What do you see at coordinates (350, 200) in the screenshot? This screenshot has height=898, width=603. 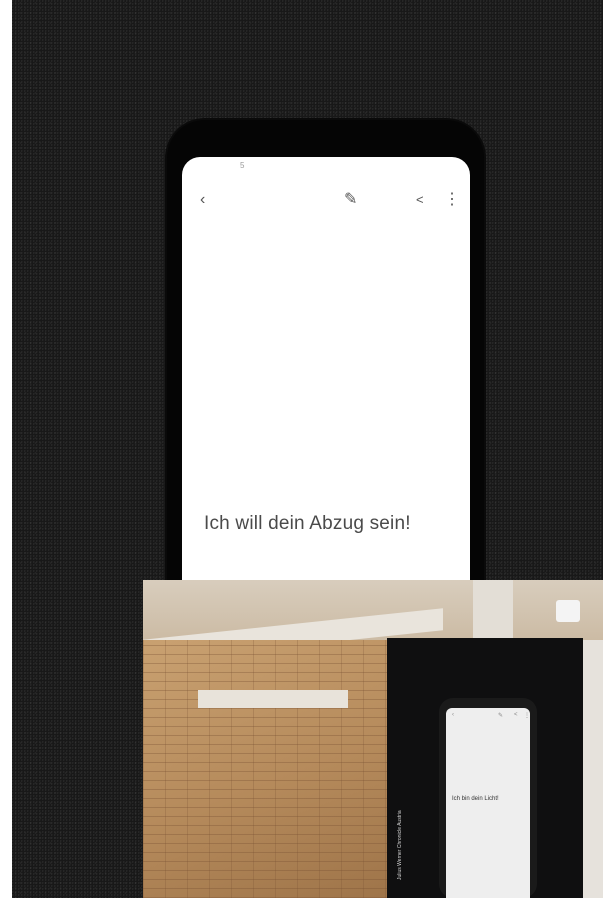 I see `edit-pencil-icon: ✎` at bounding box center [350, 200].